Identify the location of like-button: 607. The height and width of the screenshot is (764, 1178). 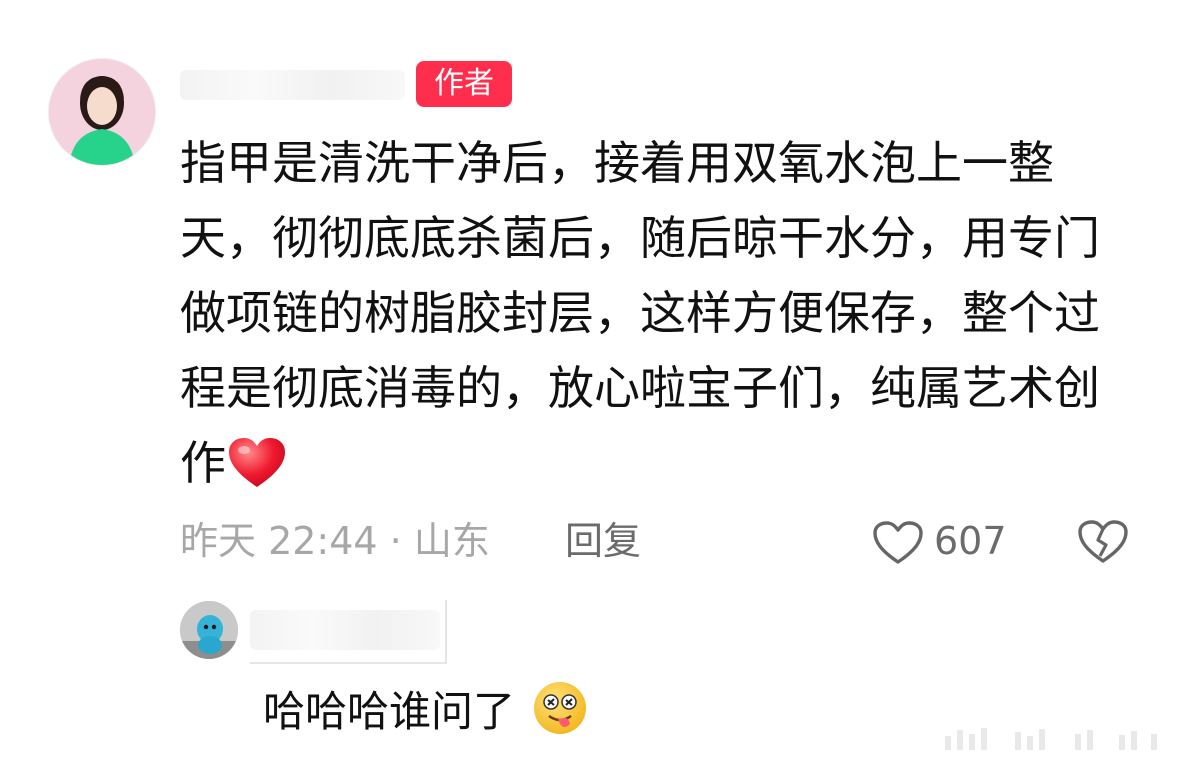
(944, 541).